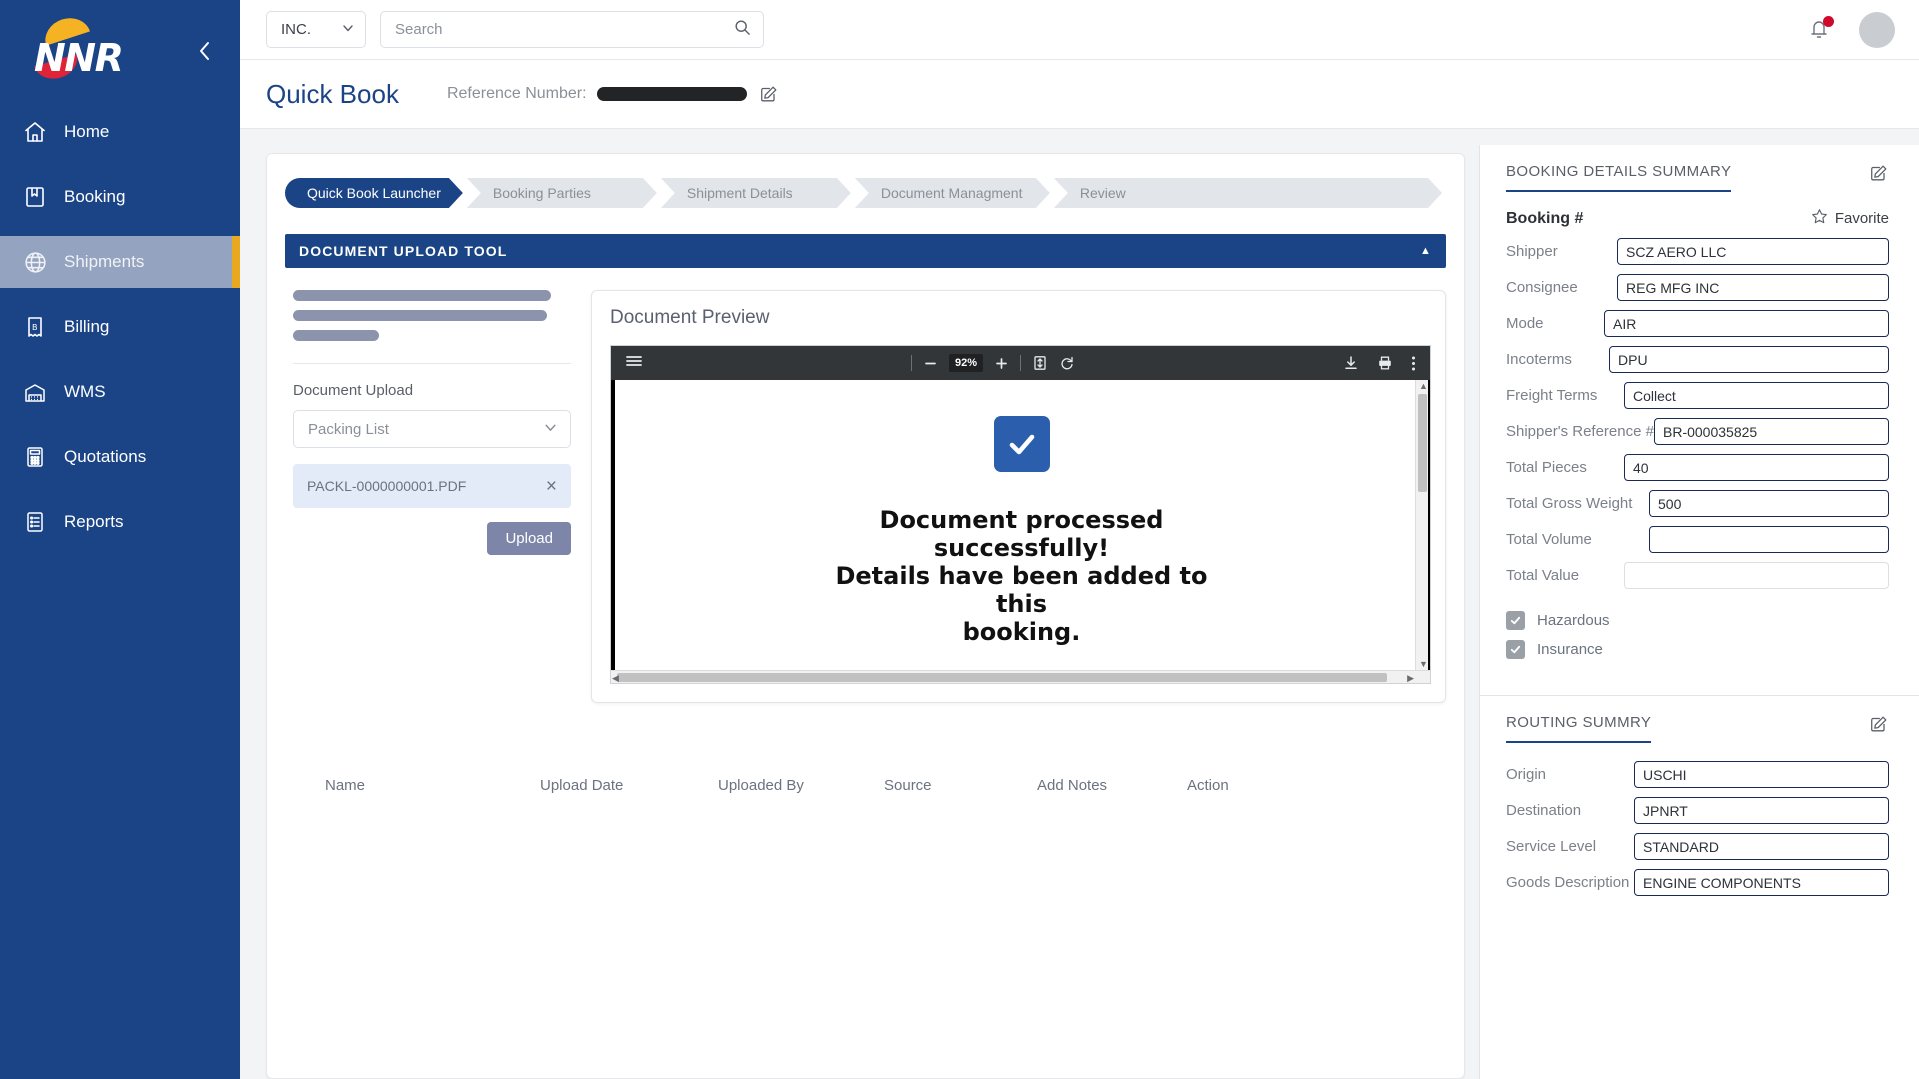 This screenshot has height=1079, width=1919. What do you see at coordinates (1543, 575) in the screenshot?
I see `field-label: Total Value` at bounding box center [1543, 575].